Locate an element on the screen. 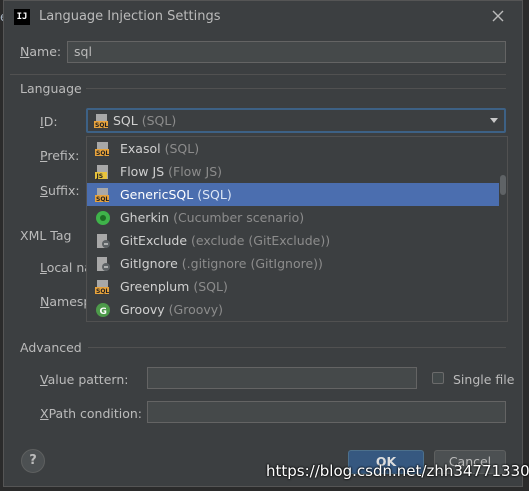 This screenshot has width=529, height=491. xpath-label: XPath condition: is located at coordinates (91, 413).